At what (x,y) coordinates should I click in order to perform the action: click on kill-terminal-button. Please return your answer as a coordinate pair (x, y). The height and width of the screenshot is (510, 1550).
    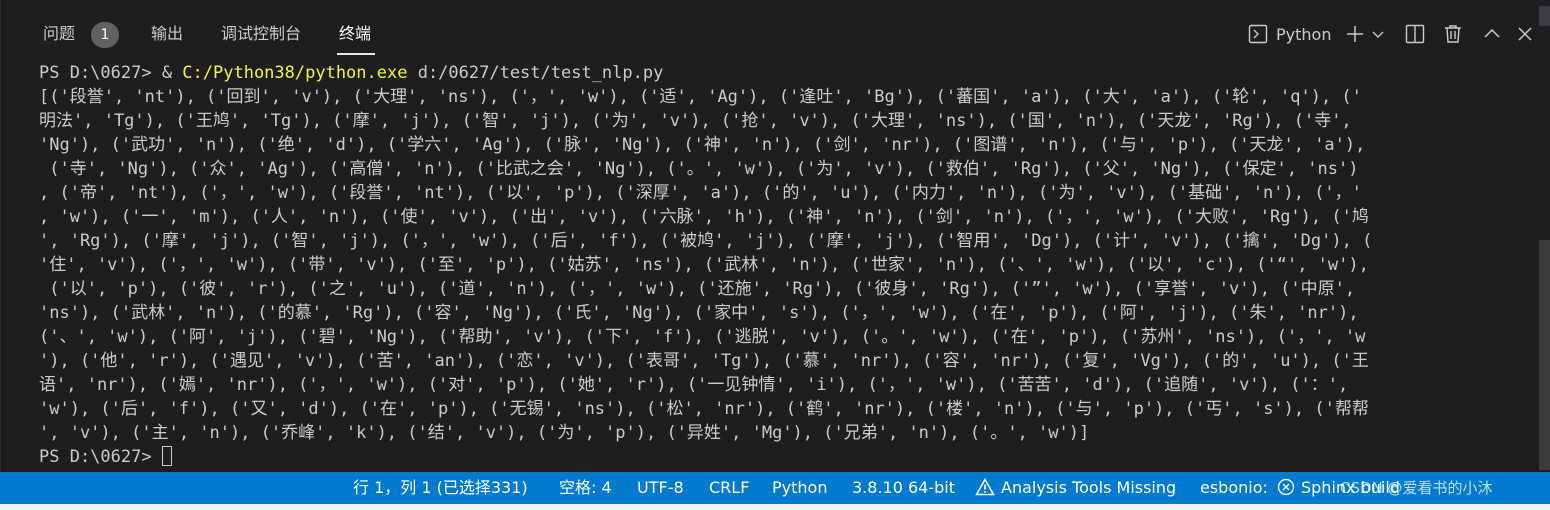
    Looking at the image, I should click on (1453, 34).